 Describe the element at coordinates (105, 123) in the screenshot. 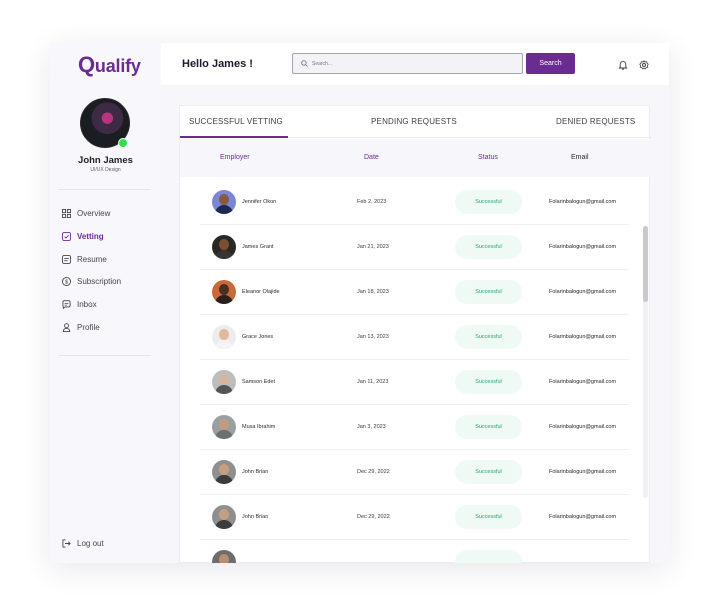

I see `user-avatar` at that location.